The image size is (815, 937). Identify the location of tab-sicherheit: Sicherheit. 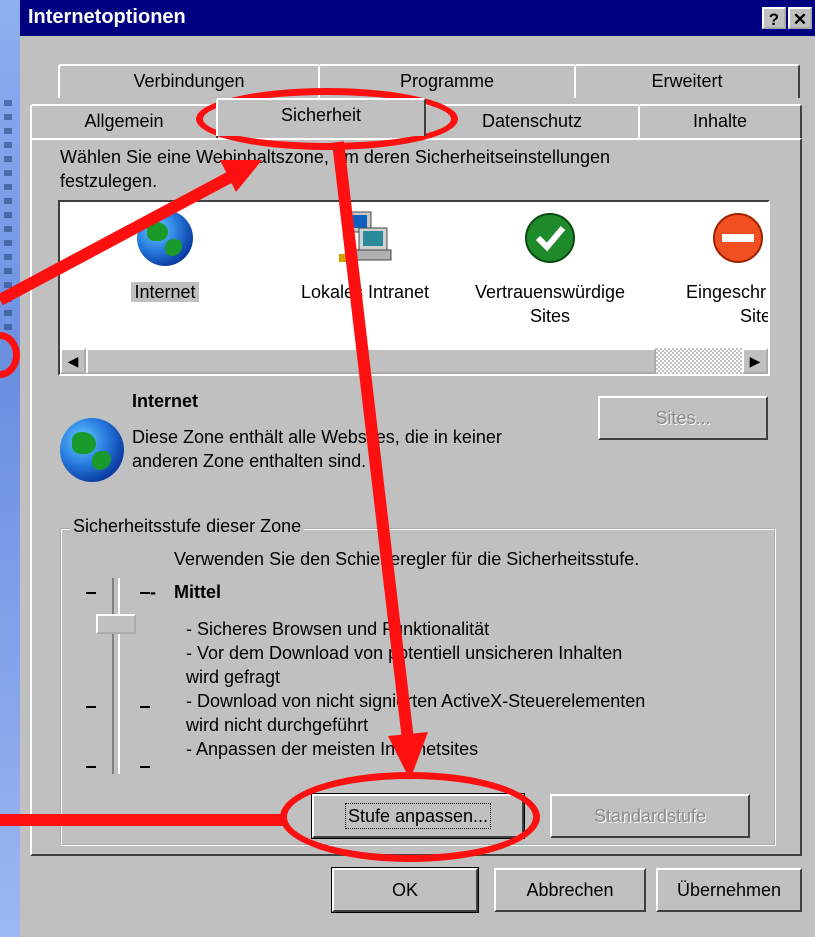
(321, 117).